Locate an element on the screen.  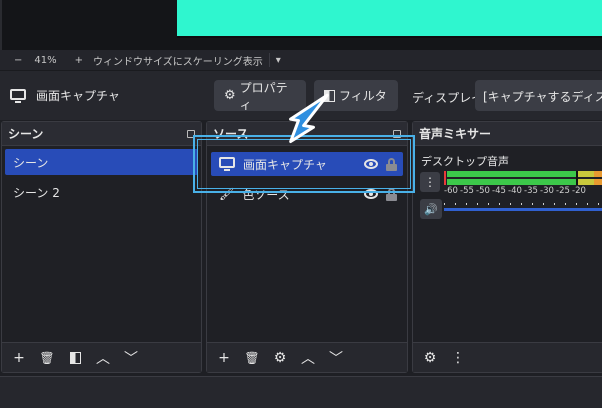
audio-channel-name: デスクトップ音声 is located at coordinates (465, 161).